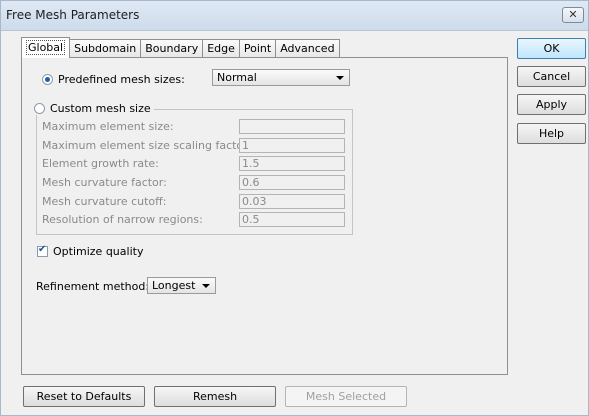 This screenshot has height=416, width=589. Describe the element at coordinates (292, 201) in the screenshot. I see `field-input: 0.03` at that location.